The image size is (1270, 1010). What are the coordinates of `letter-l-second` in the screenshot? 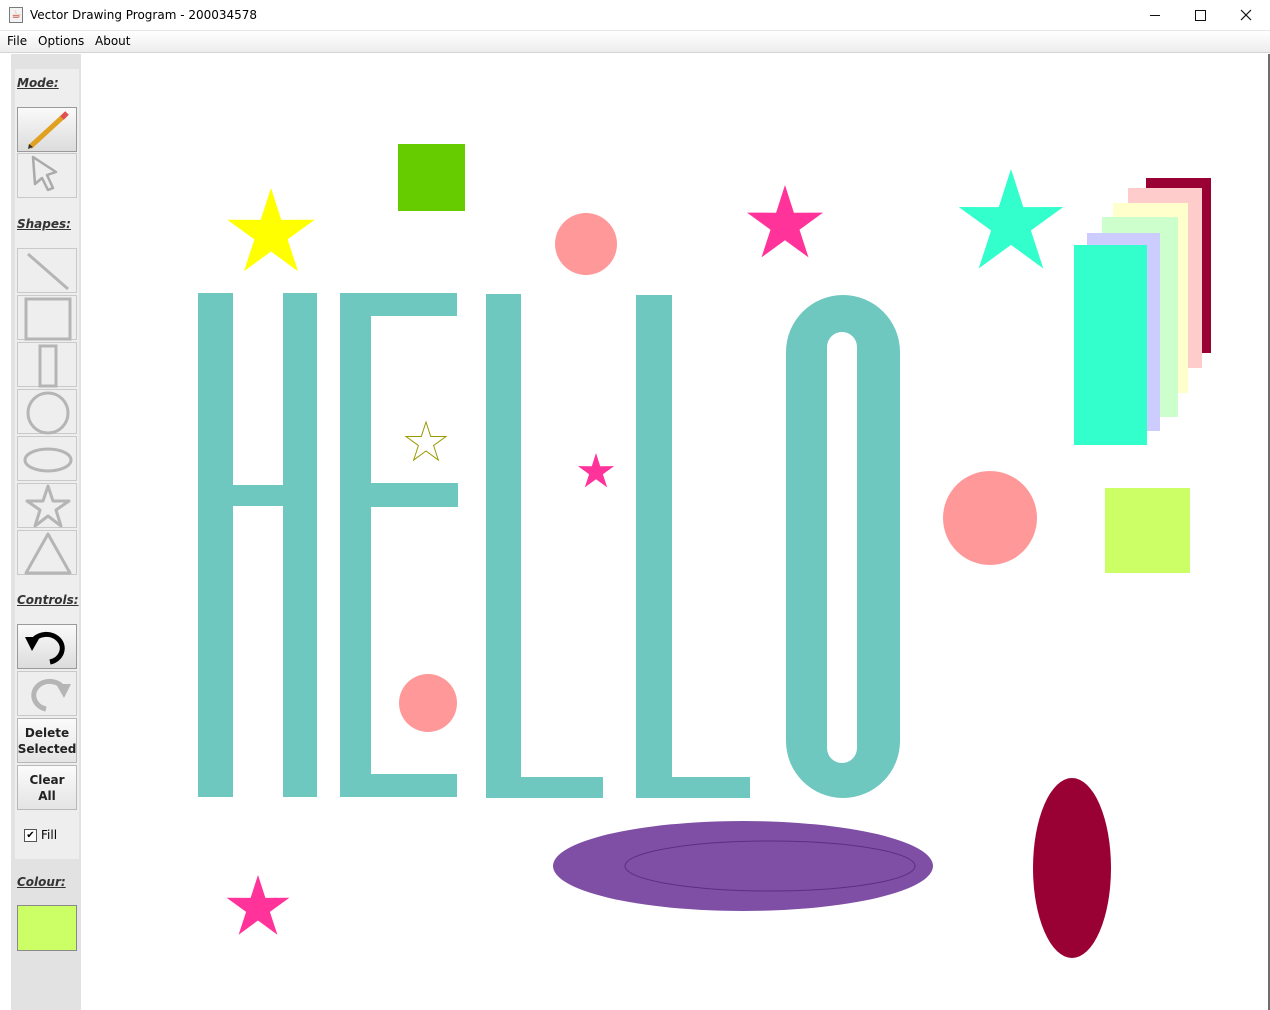 It's located at (693, 546).